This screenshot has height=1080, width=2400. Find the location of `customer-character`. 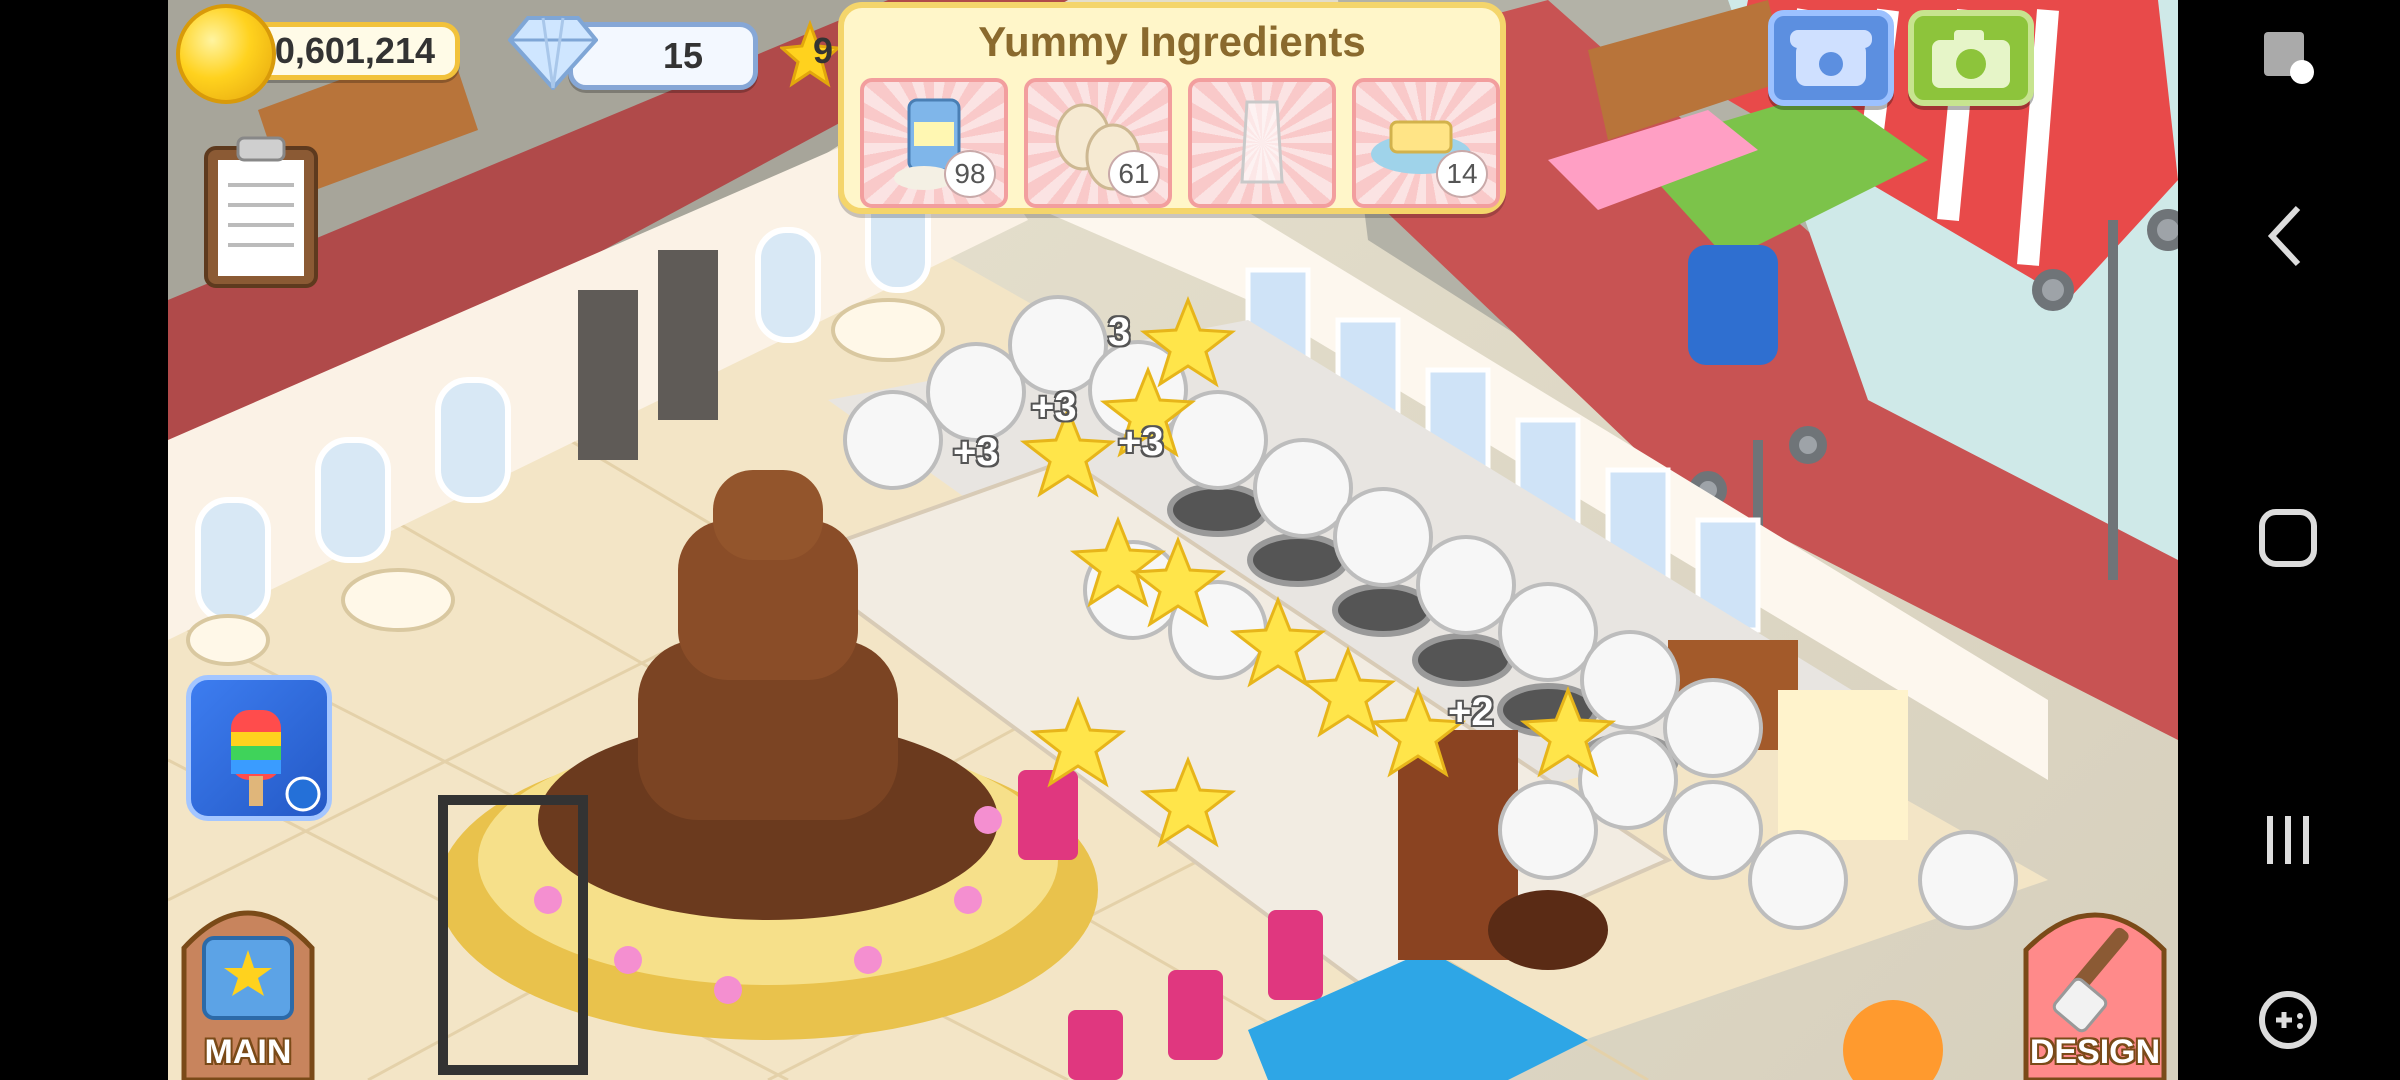

customer-character is located at coordinates (1893, 1040).